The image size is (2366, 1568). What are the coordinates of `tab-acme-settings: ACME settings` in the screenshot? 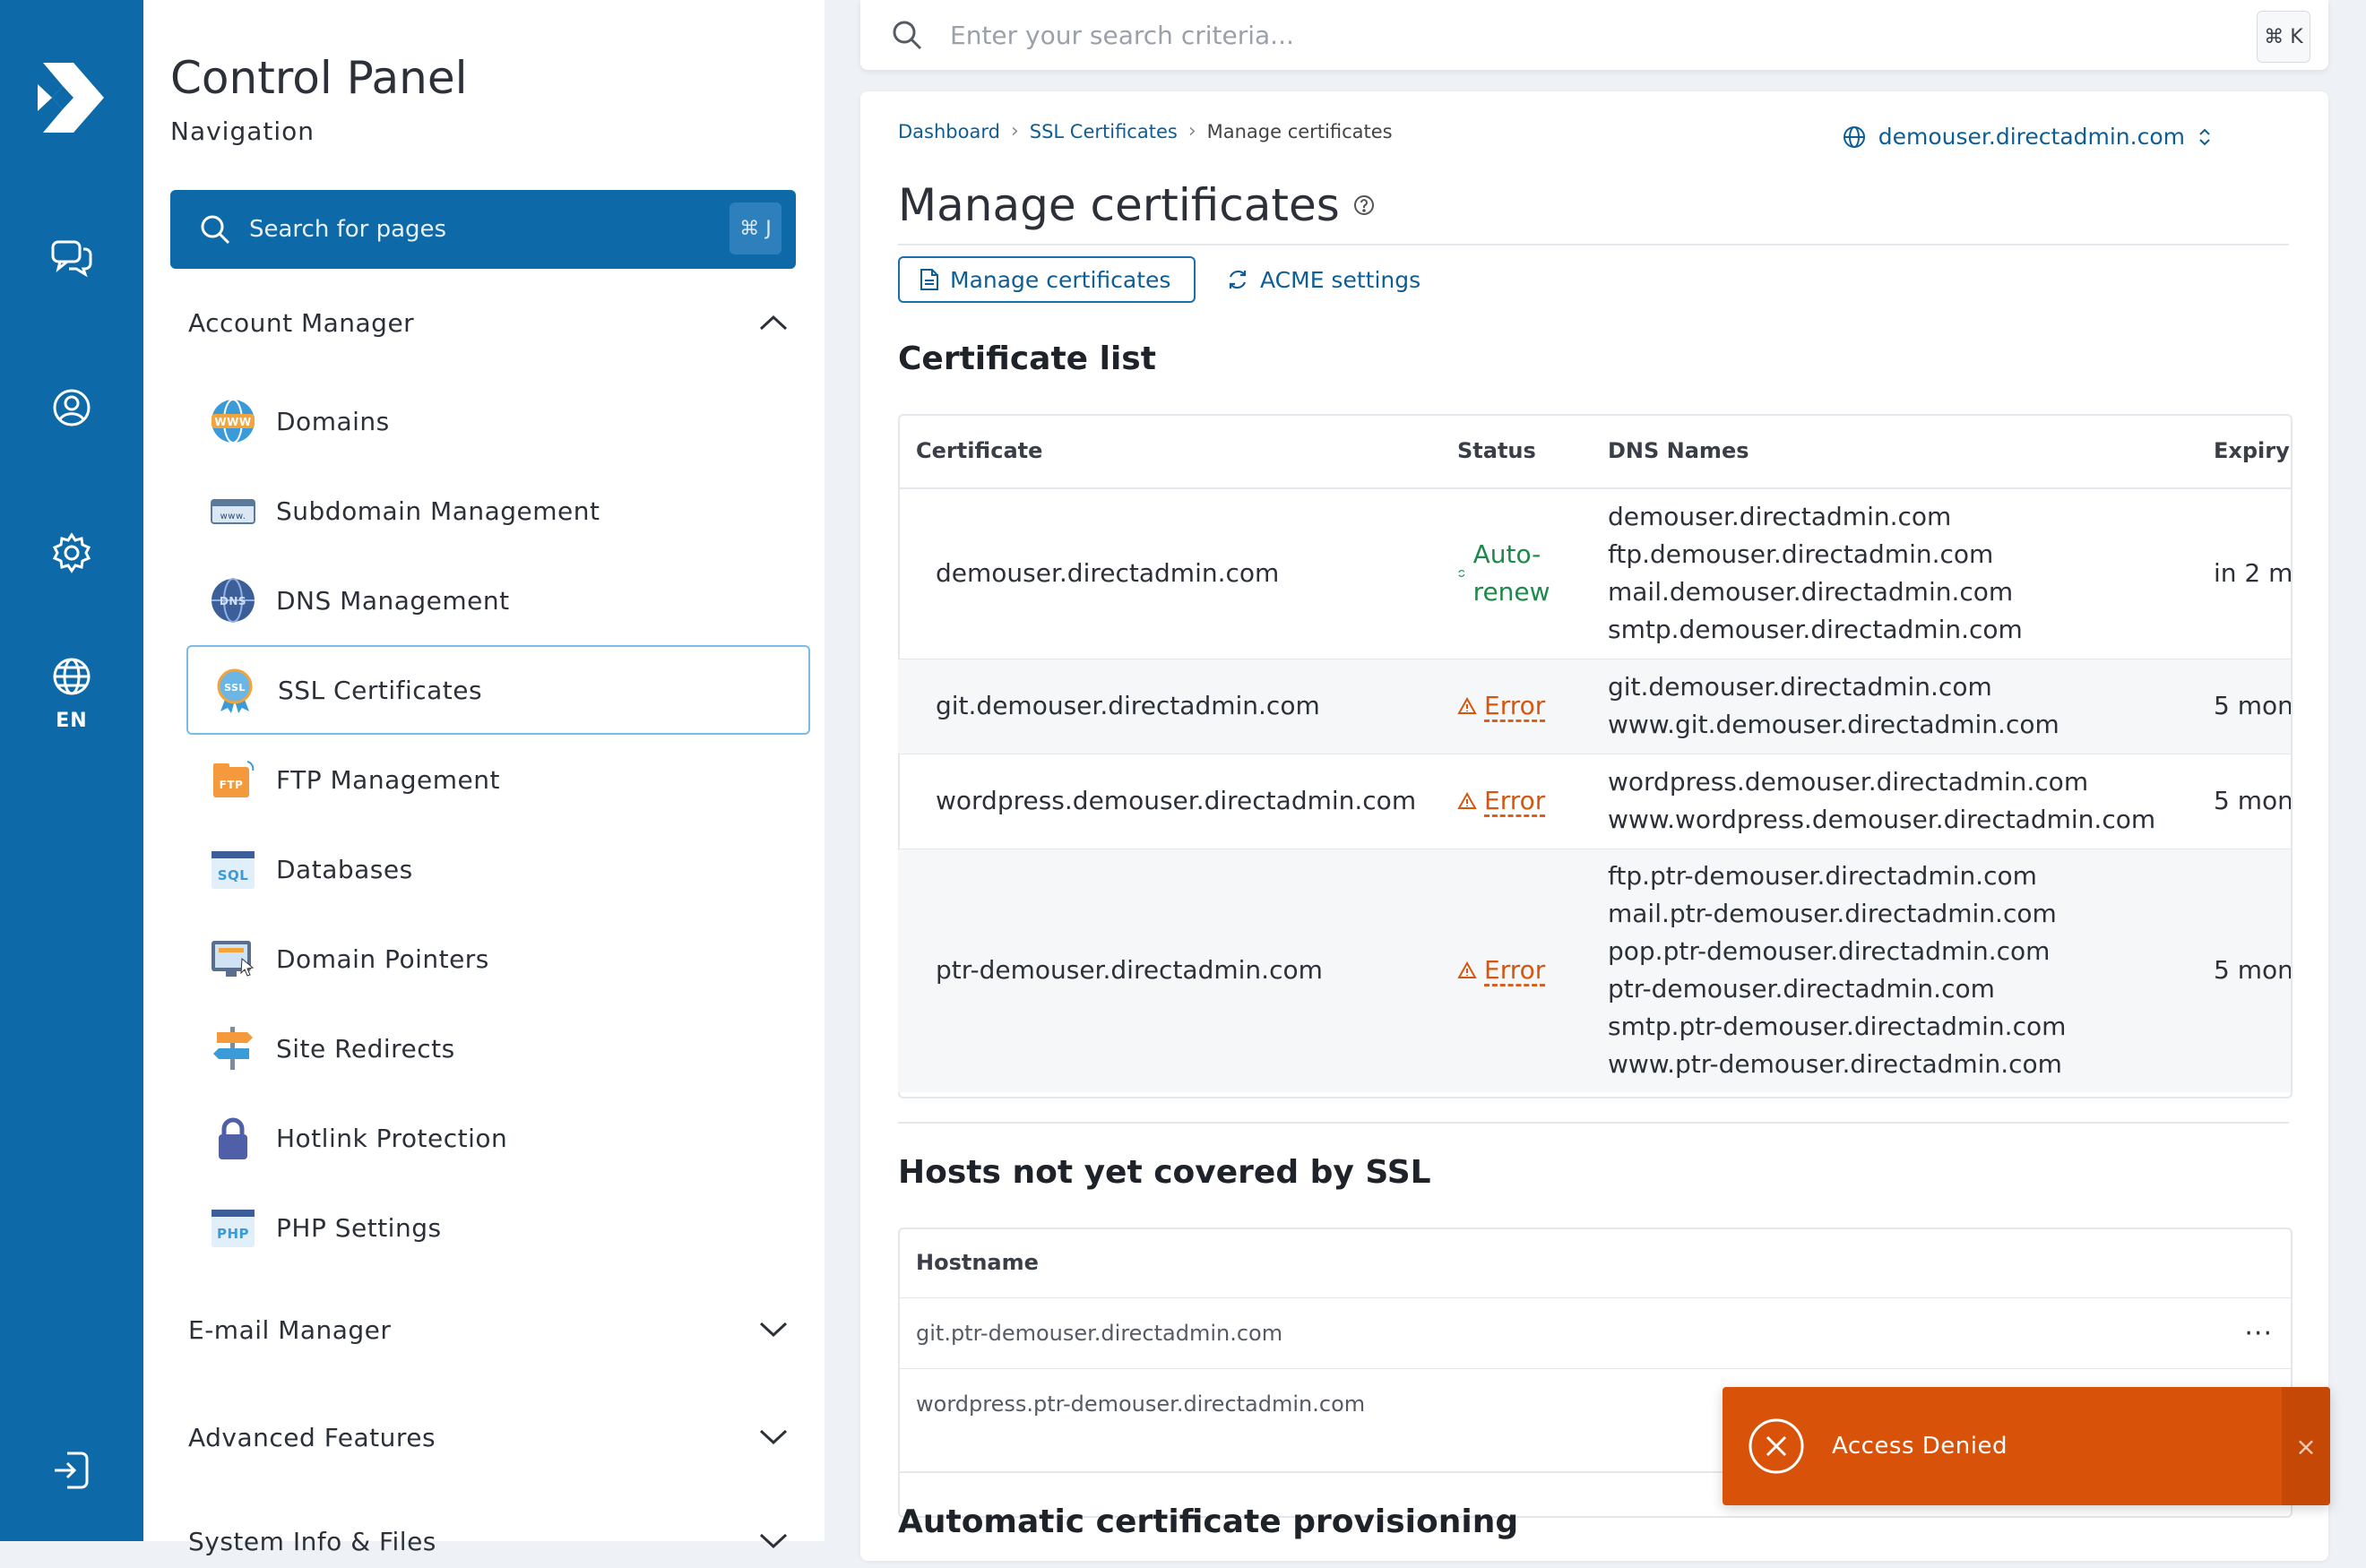 It's located at (1323, 279).